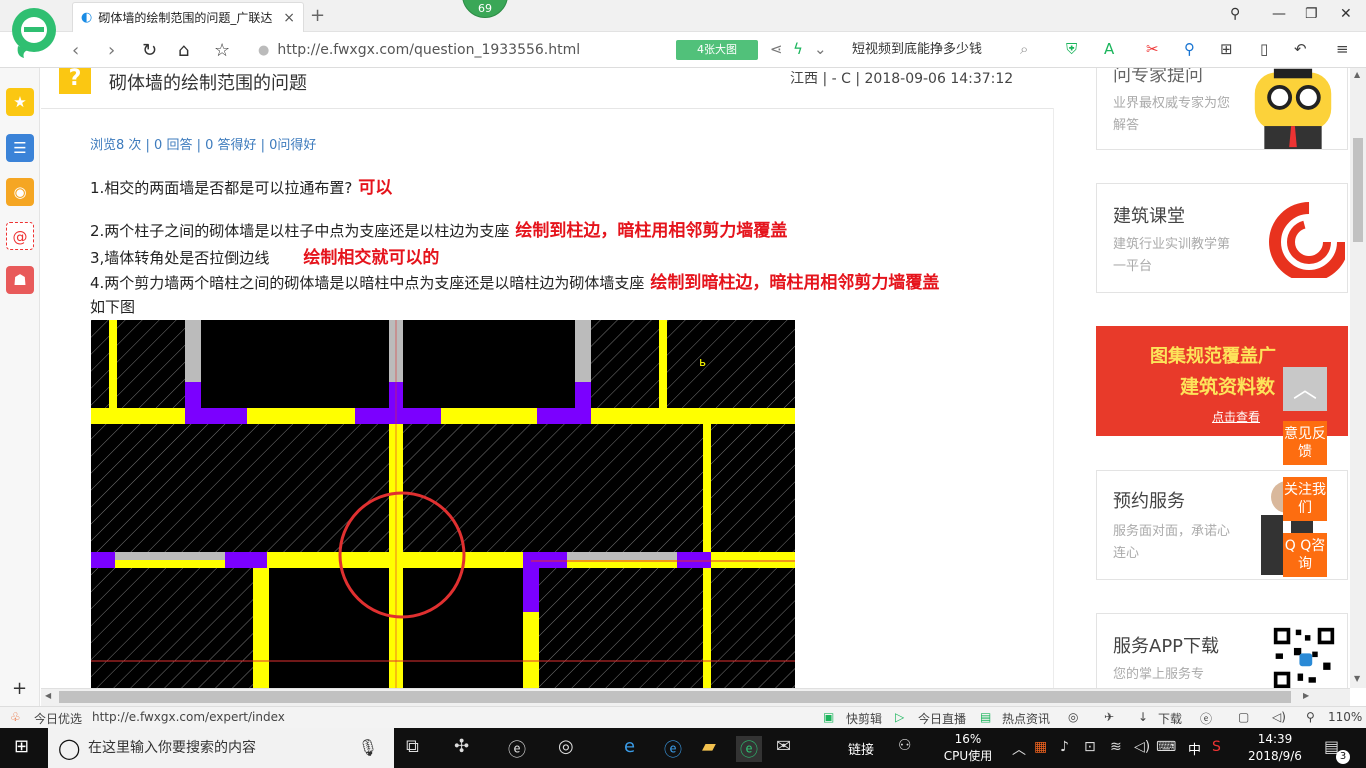 This screenshot has width=1366, height=768. Describe the element at coordinates (34, 33) in the screenshot. I see `browser-logo-icon` at that location.